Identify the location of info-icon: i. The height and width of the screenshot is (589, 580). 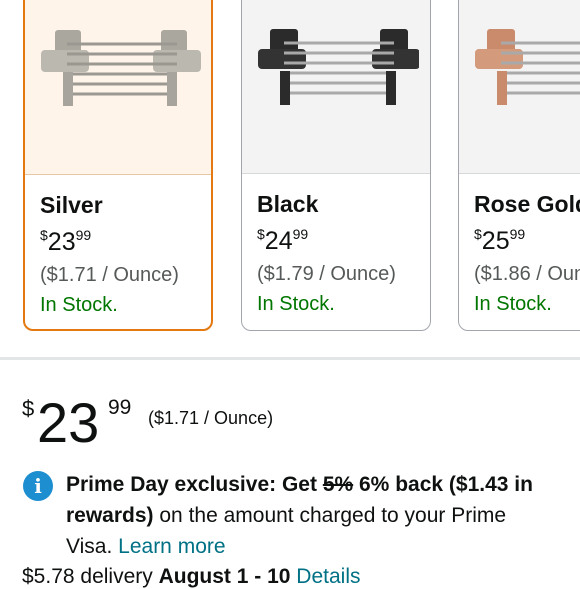
(38, 486).